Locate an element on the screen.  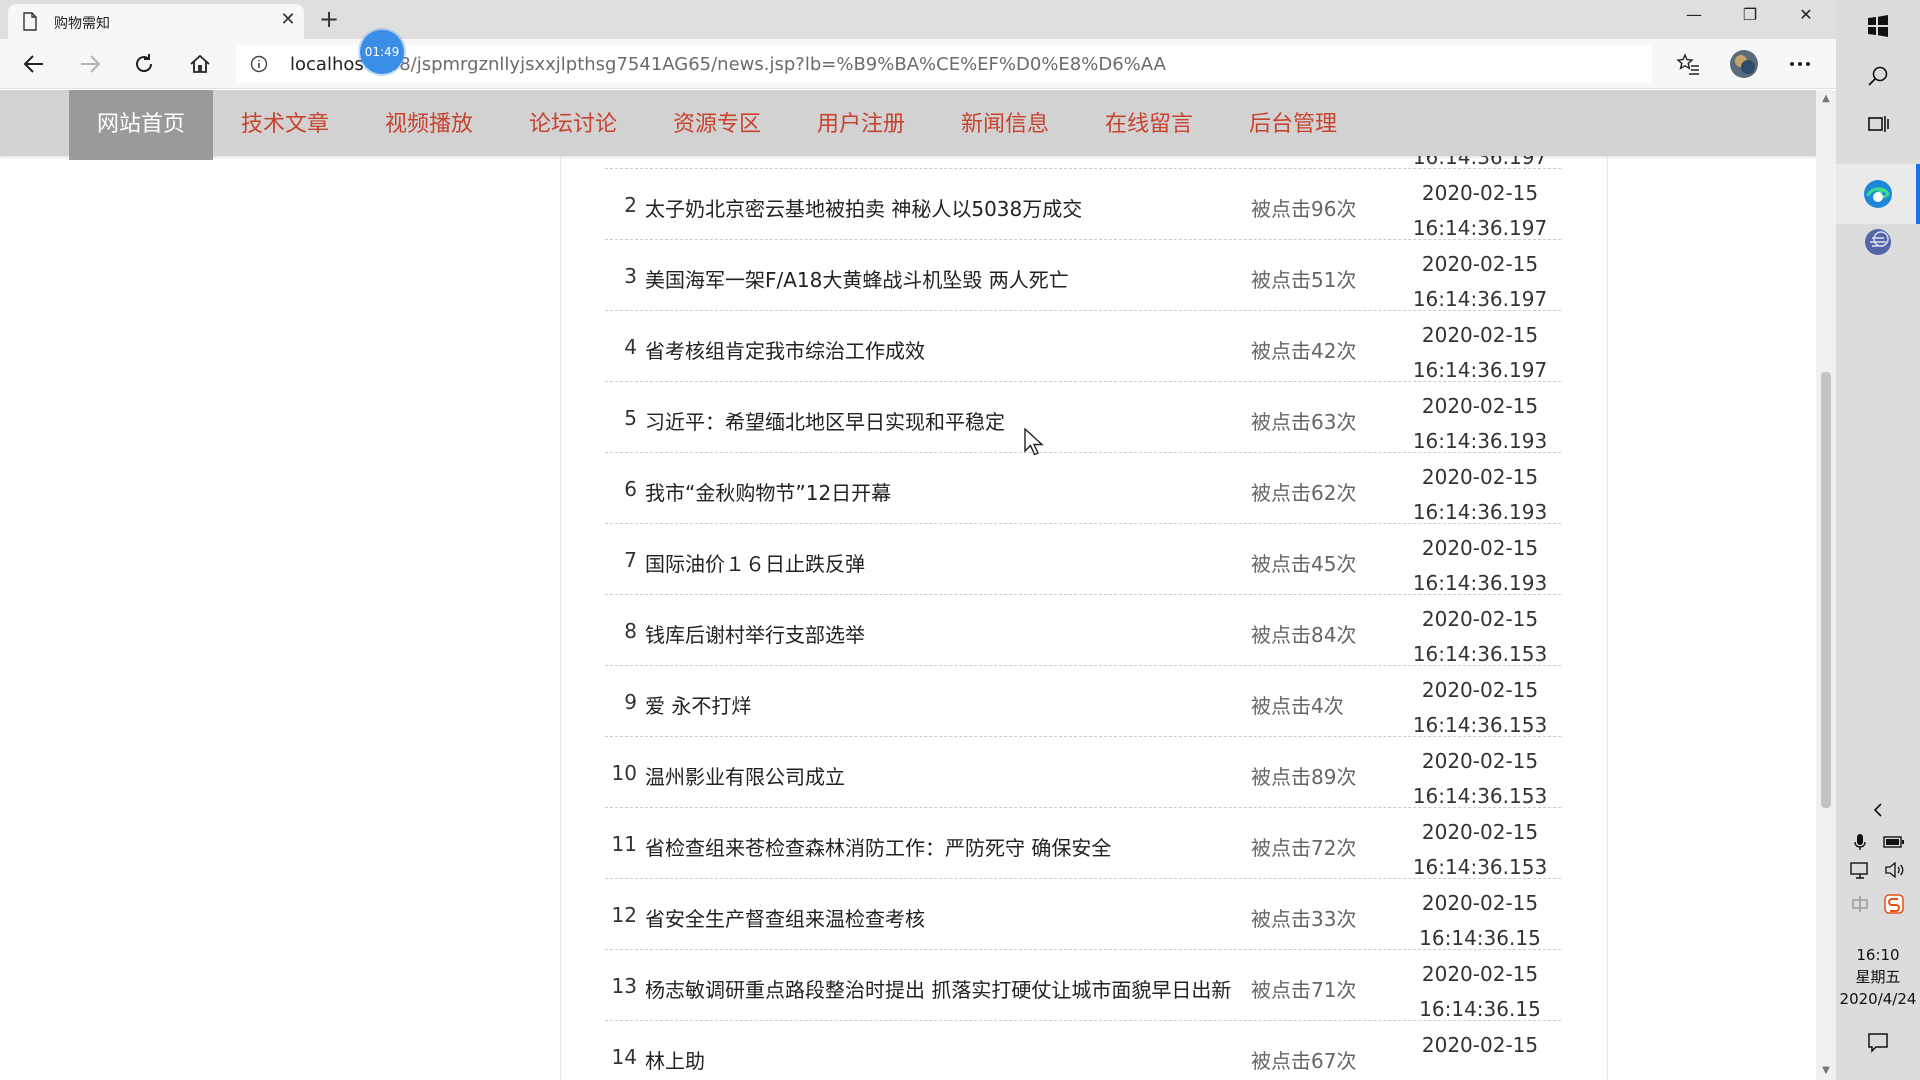
news-title-link: 国际油价１６日止跌反弹 is located at coordinates (755, 562).